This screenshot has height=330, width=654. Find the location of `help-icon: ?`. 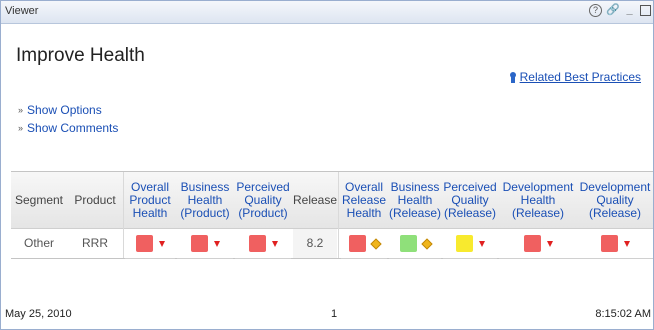

help-icon: ? is located at coordinates (595, 10).